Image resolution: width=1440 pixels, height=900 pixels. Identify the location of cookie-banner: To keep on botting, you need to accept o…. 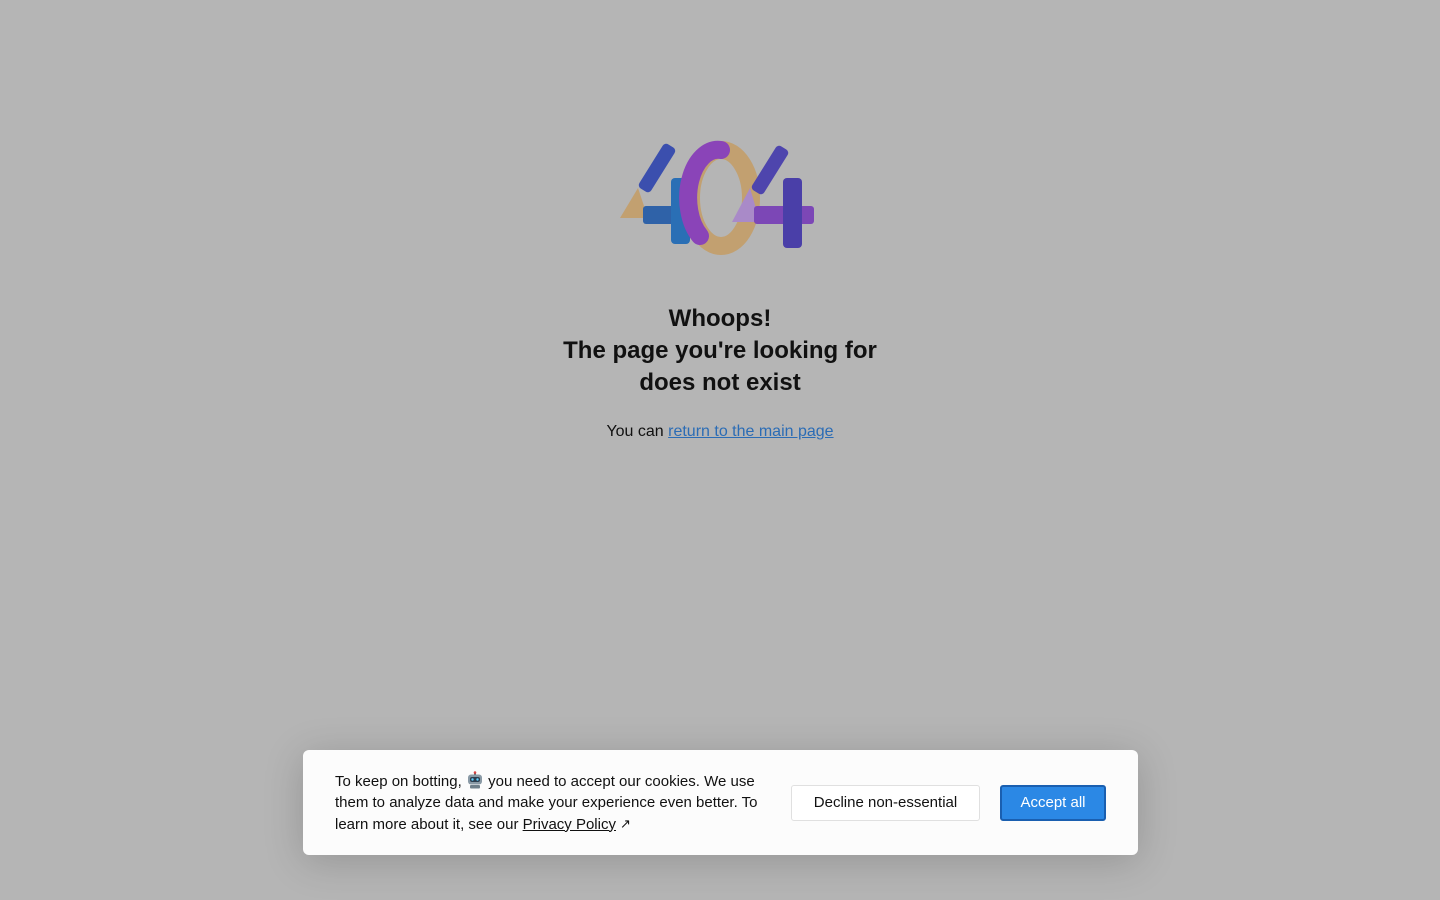
(720, 802).